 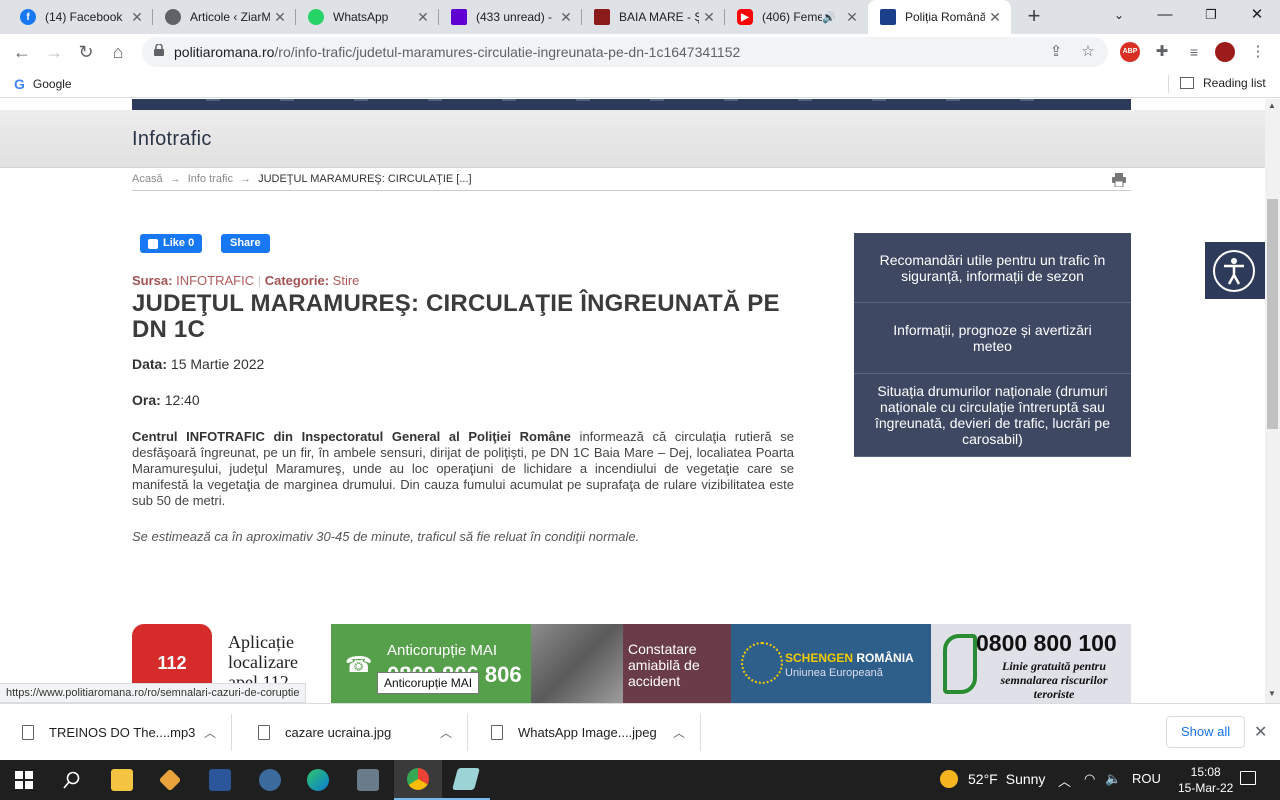 What do you see at coordinates (220, 780) in the screenshot?
I see `taskbar-word` at bounding box center [220, 780].